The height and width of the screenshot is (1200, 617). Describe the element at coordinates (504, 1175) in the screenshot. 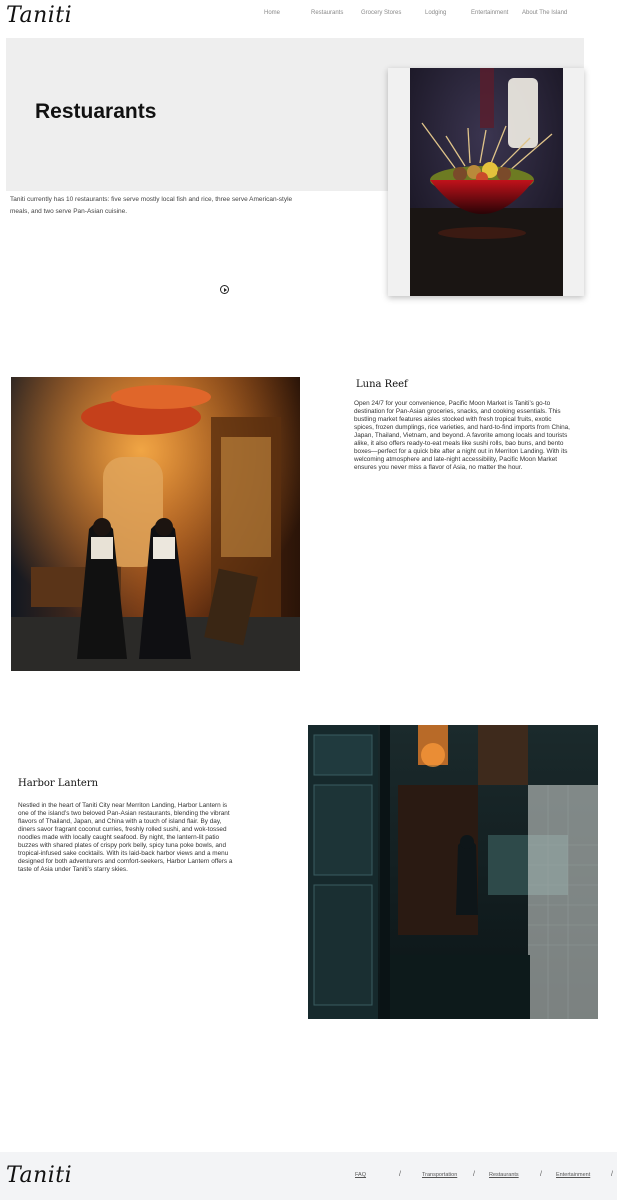

I see `footer-link-restaurants: Restaurants` at that location.